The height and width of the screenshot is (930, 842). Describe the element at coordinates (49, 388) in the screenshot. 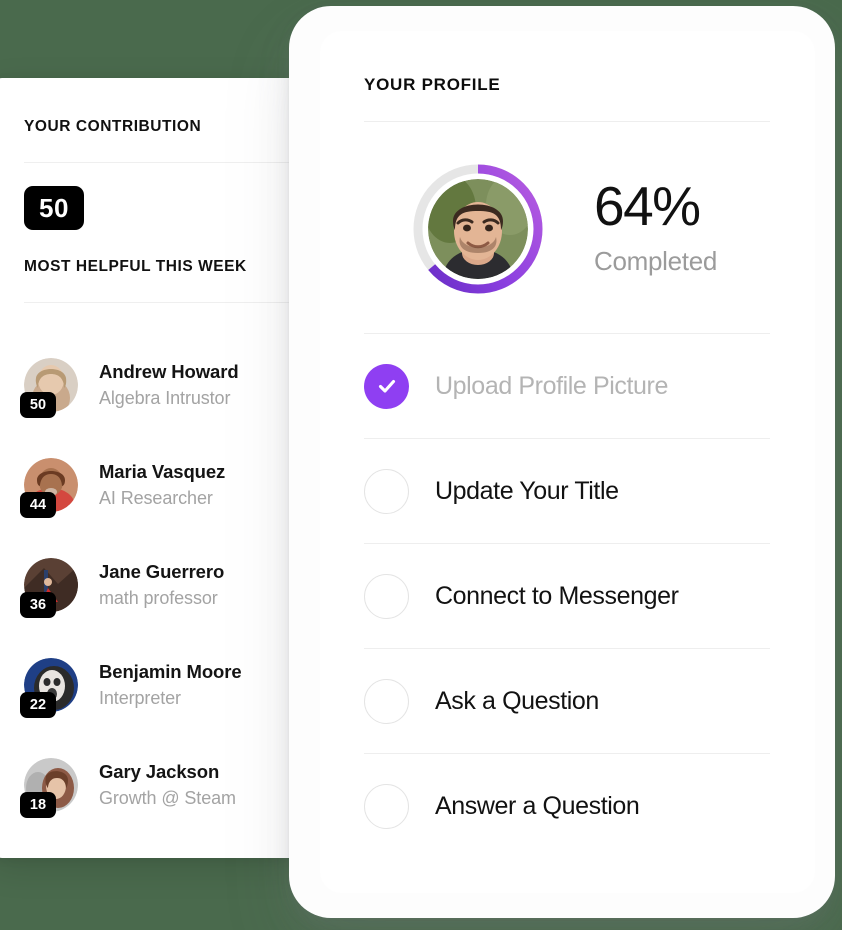

I see `avatar-wrap: 50` at that location.